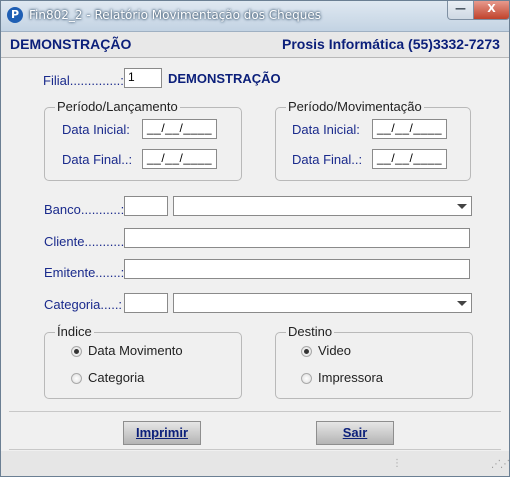 Image resolution: width=510 pixels, height=477 pixels. What do you see at coordinates (86, 241) in the screenshot?
I see `cliente-label: Cliente...........:` at bounding box center [86, 241].